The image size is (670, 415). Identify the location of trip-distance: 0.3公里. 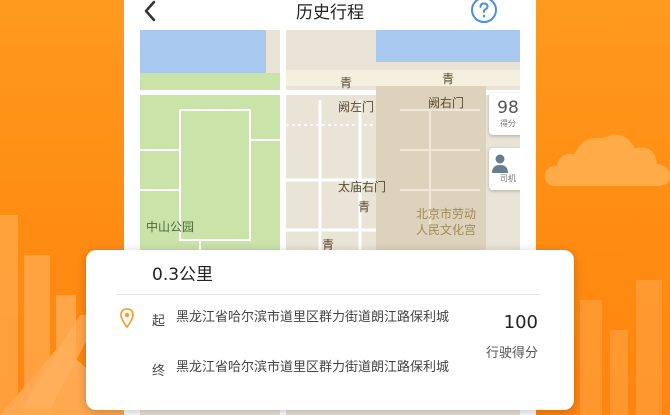
(183, 275).